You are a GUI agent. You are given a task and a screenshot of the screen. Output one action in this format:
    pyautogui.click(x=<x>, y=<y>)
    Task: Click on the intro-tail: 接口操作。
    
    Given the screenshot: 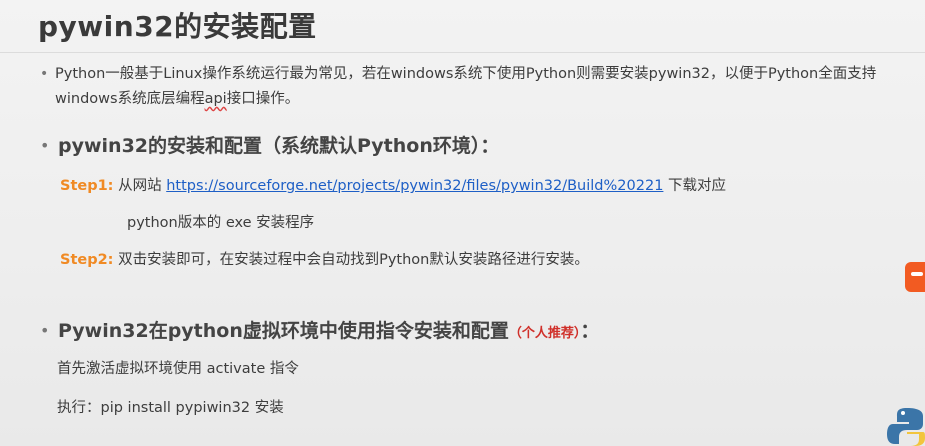 What is the action you would take?
    pyautogui.click(x=263, y=99)
    